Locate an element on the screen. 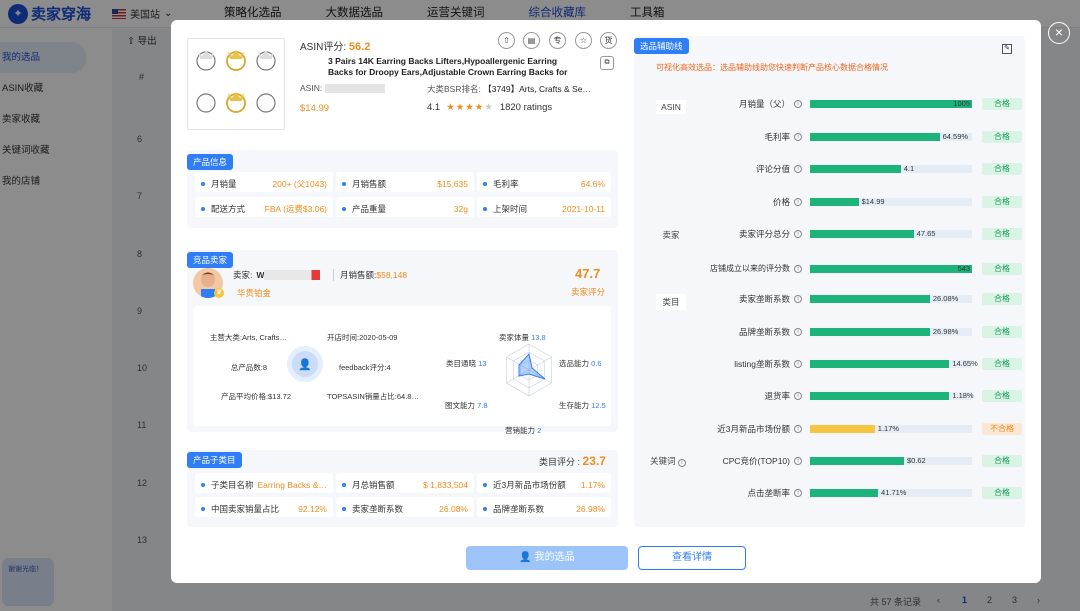 Image resolution: width=1080 pixels, height=611 pixels. seller-radar-chart is located at coordinates (529, 370).